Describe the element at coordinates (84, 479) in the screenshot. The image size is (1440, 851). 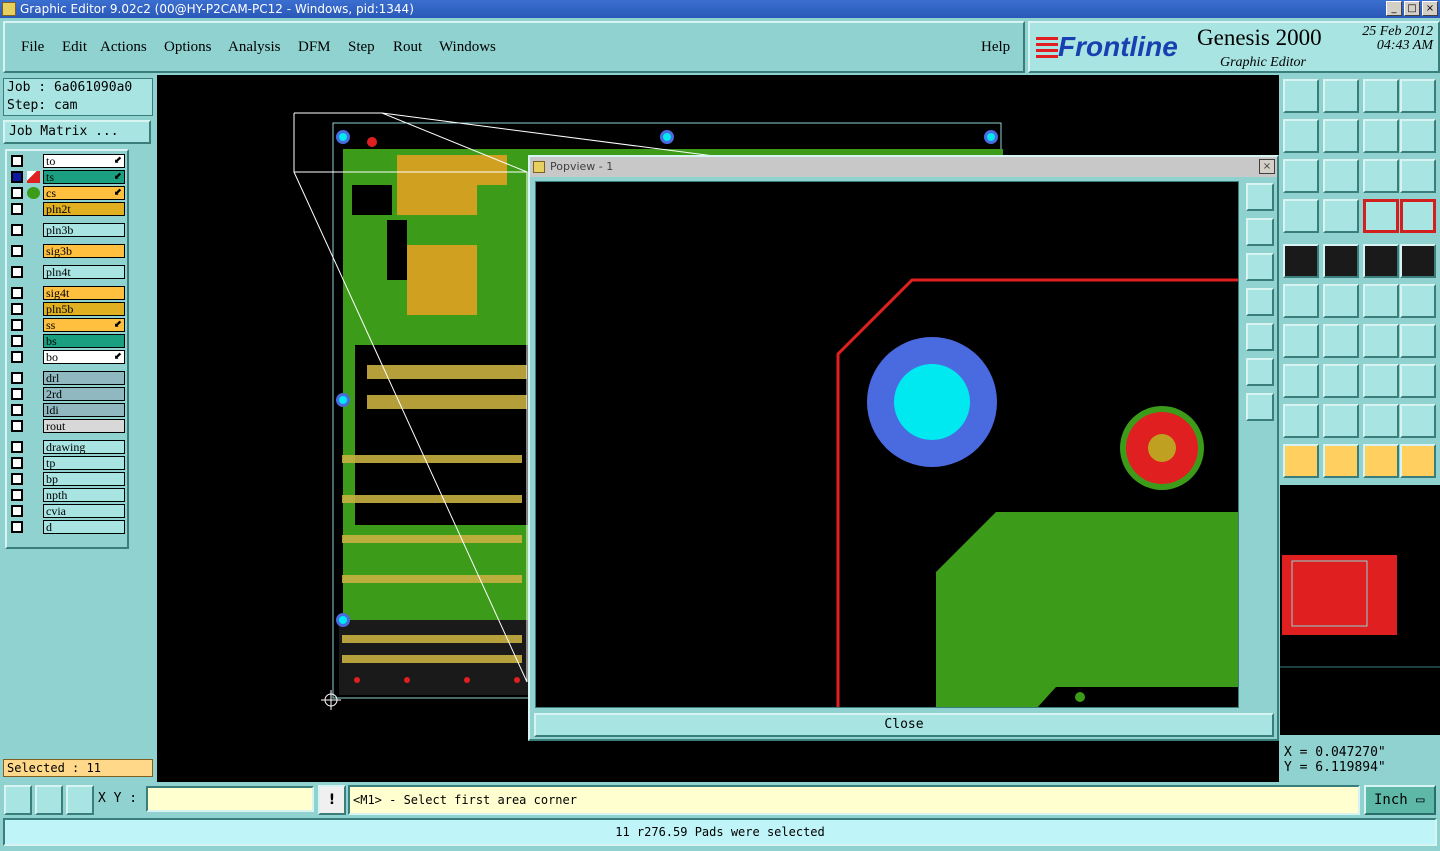
I see `layer-name: bp` at that location.